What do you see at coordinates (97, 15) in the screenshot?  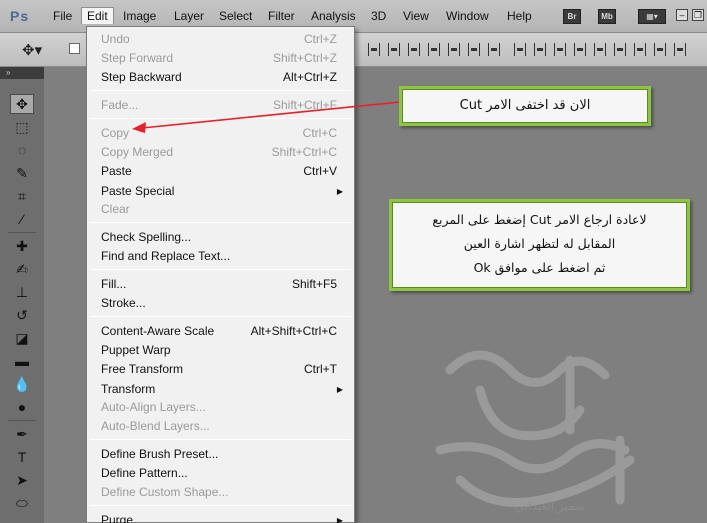 I see `menu-edit: Edit` at bounding box center [97, 15].